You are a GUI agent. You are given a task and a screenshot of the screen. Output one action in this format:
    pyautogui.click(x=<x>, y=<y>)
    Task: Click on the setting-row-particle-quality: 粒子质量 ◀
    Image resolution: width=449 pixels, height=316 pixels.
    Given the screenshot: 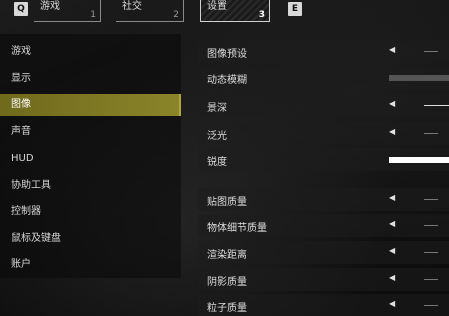 What is the action you would take?
    pyautogui.click(x=323, y=305)
    